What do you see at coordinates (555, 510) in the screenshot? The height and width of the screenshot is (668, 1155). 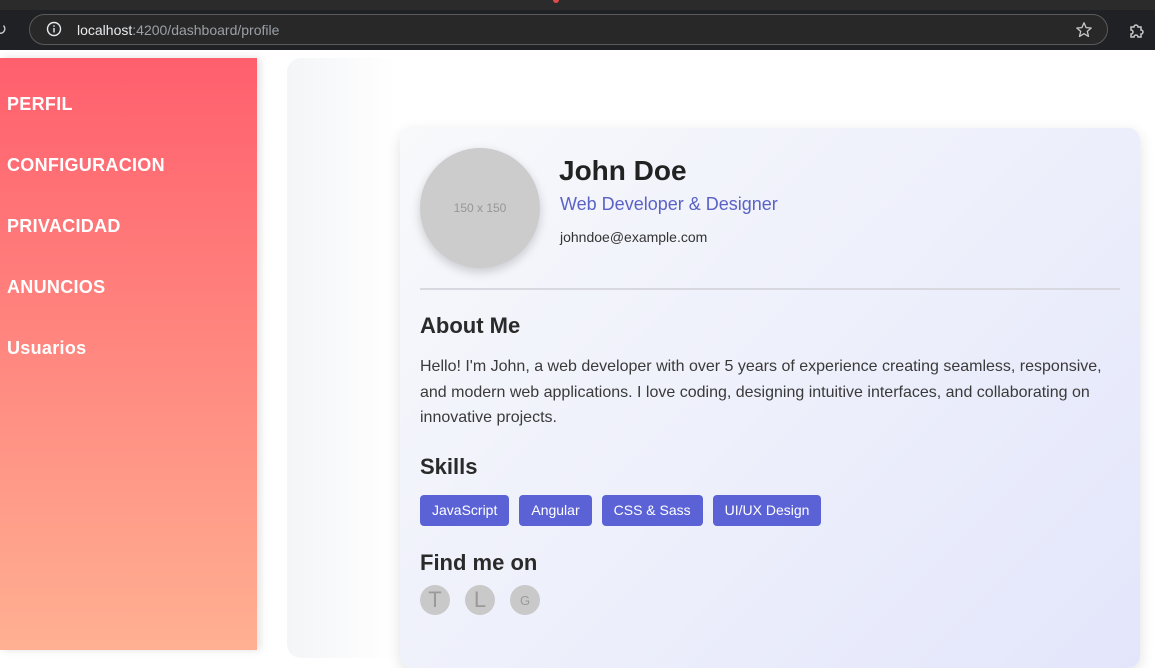 I see `skill-badge-angular: Angular` at bounding box center [555, 510].